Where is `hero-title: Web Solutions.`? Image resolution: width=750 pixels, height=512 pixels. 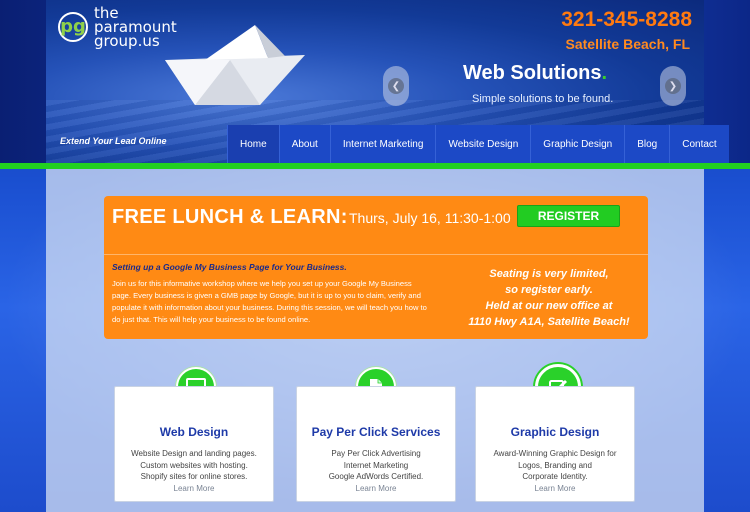 hero-title: Web Solutions. is located at coordinates (535, 73).